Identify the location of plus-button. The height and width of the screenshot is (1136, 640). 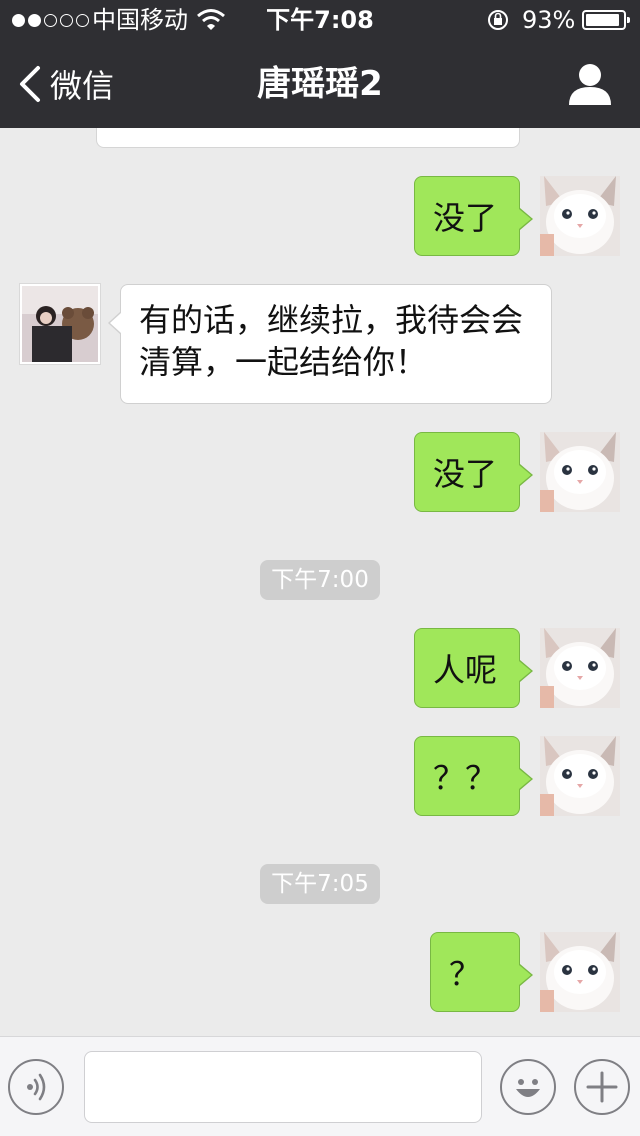
(602, 1087).